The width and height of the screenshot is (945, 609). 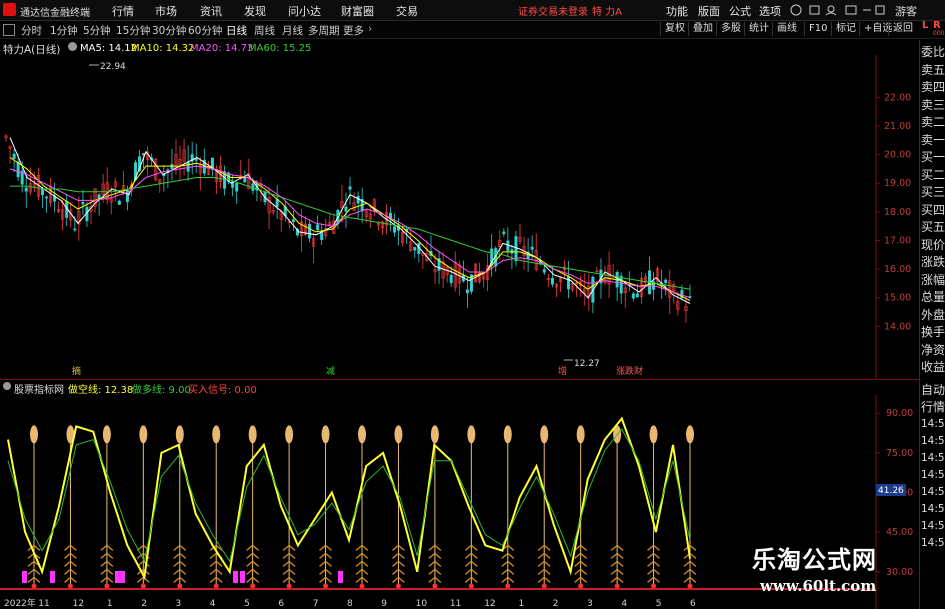 What do you see at coordinates (123, 11) in the screenshot?
I see `menu-quotes: 行情` at bounding box center [123, 11].